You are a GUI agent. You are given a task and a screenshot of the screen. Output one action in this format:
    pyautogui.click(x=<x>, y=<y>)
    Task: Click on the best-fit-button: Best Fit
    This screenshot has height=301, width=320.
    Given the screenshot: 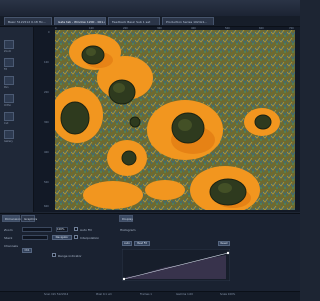 What is the action you would take?
    pyautogui.click(x=142, y=243)
    